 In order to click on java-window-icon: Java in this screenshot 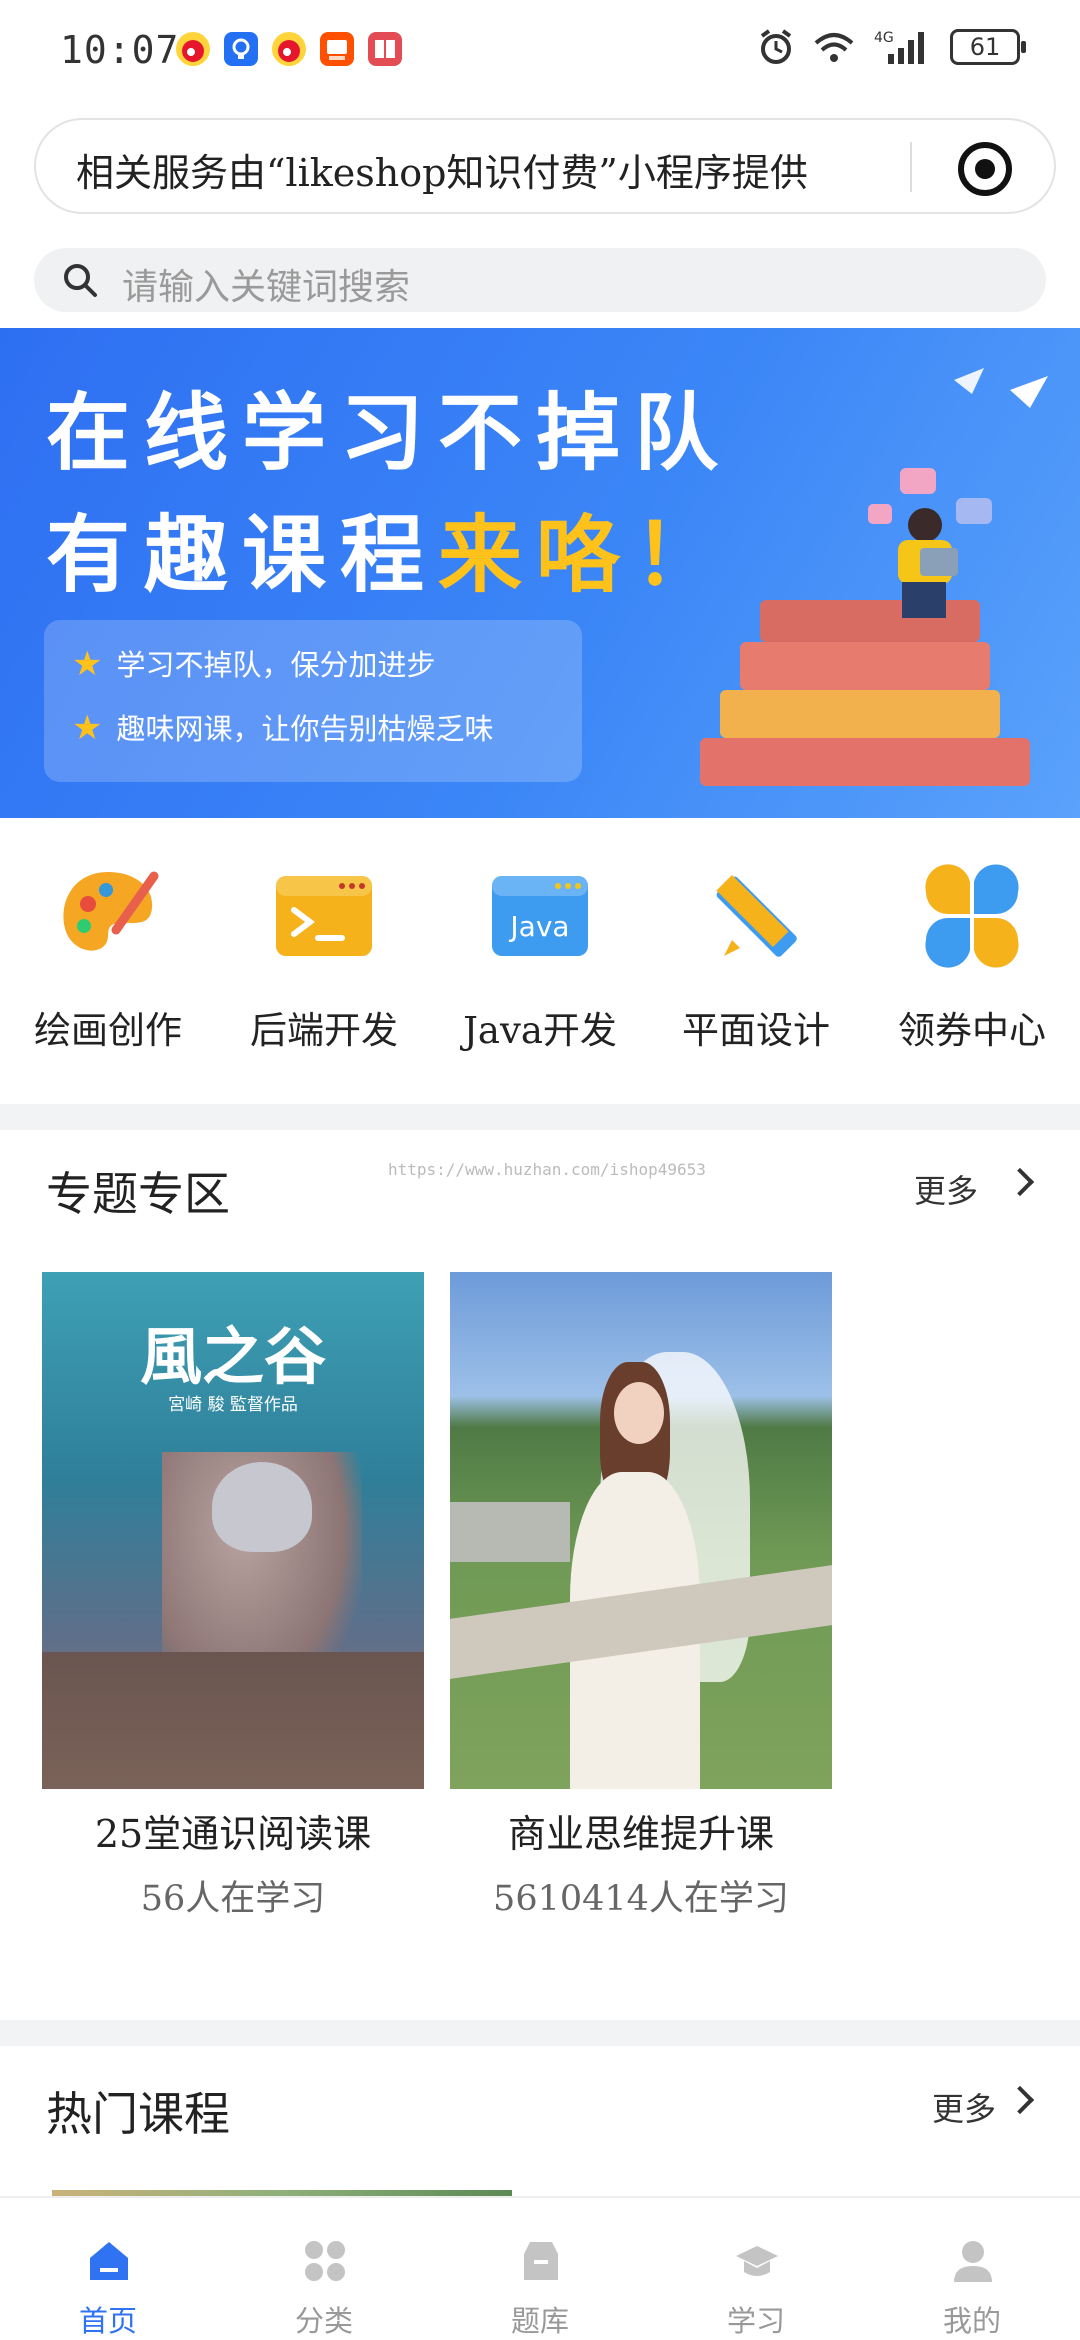, I will do `click(540, 916)`.